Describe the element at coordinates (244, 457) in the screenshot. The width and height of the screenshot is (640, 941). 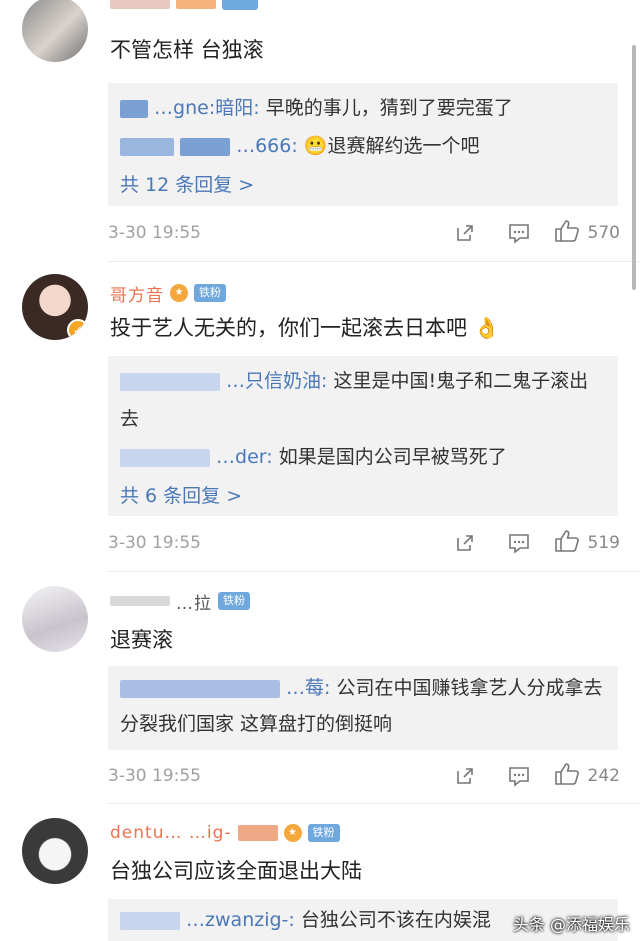
I see `reply-user: …der:` at that location.